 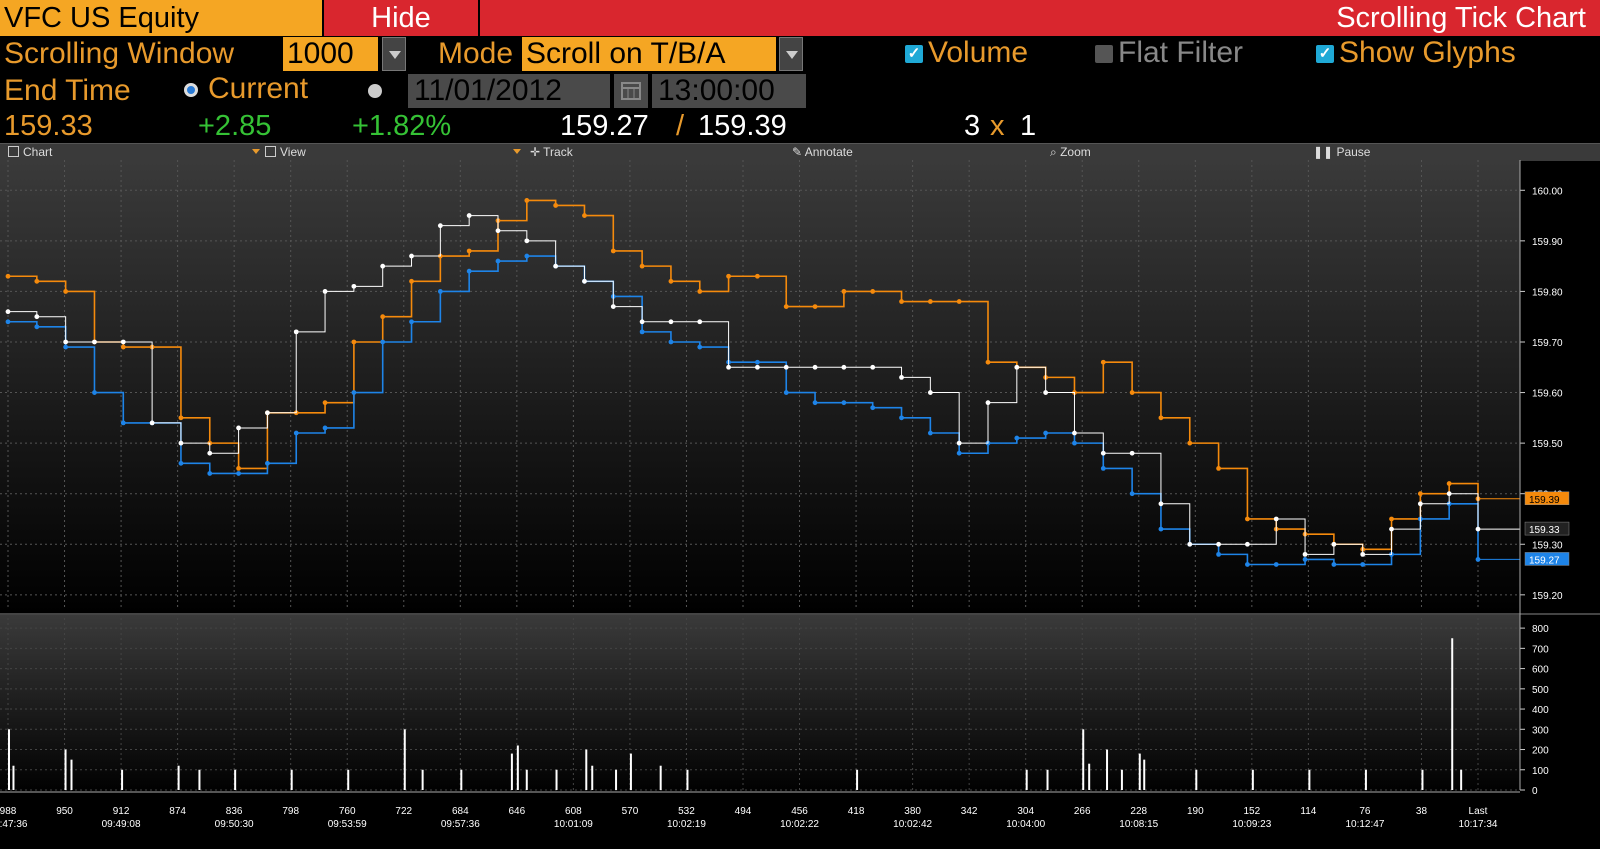 I want to click on mode-dropdown, so click(x=791, y=54).